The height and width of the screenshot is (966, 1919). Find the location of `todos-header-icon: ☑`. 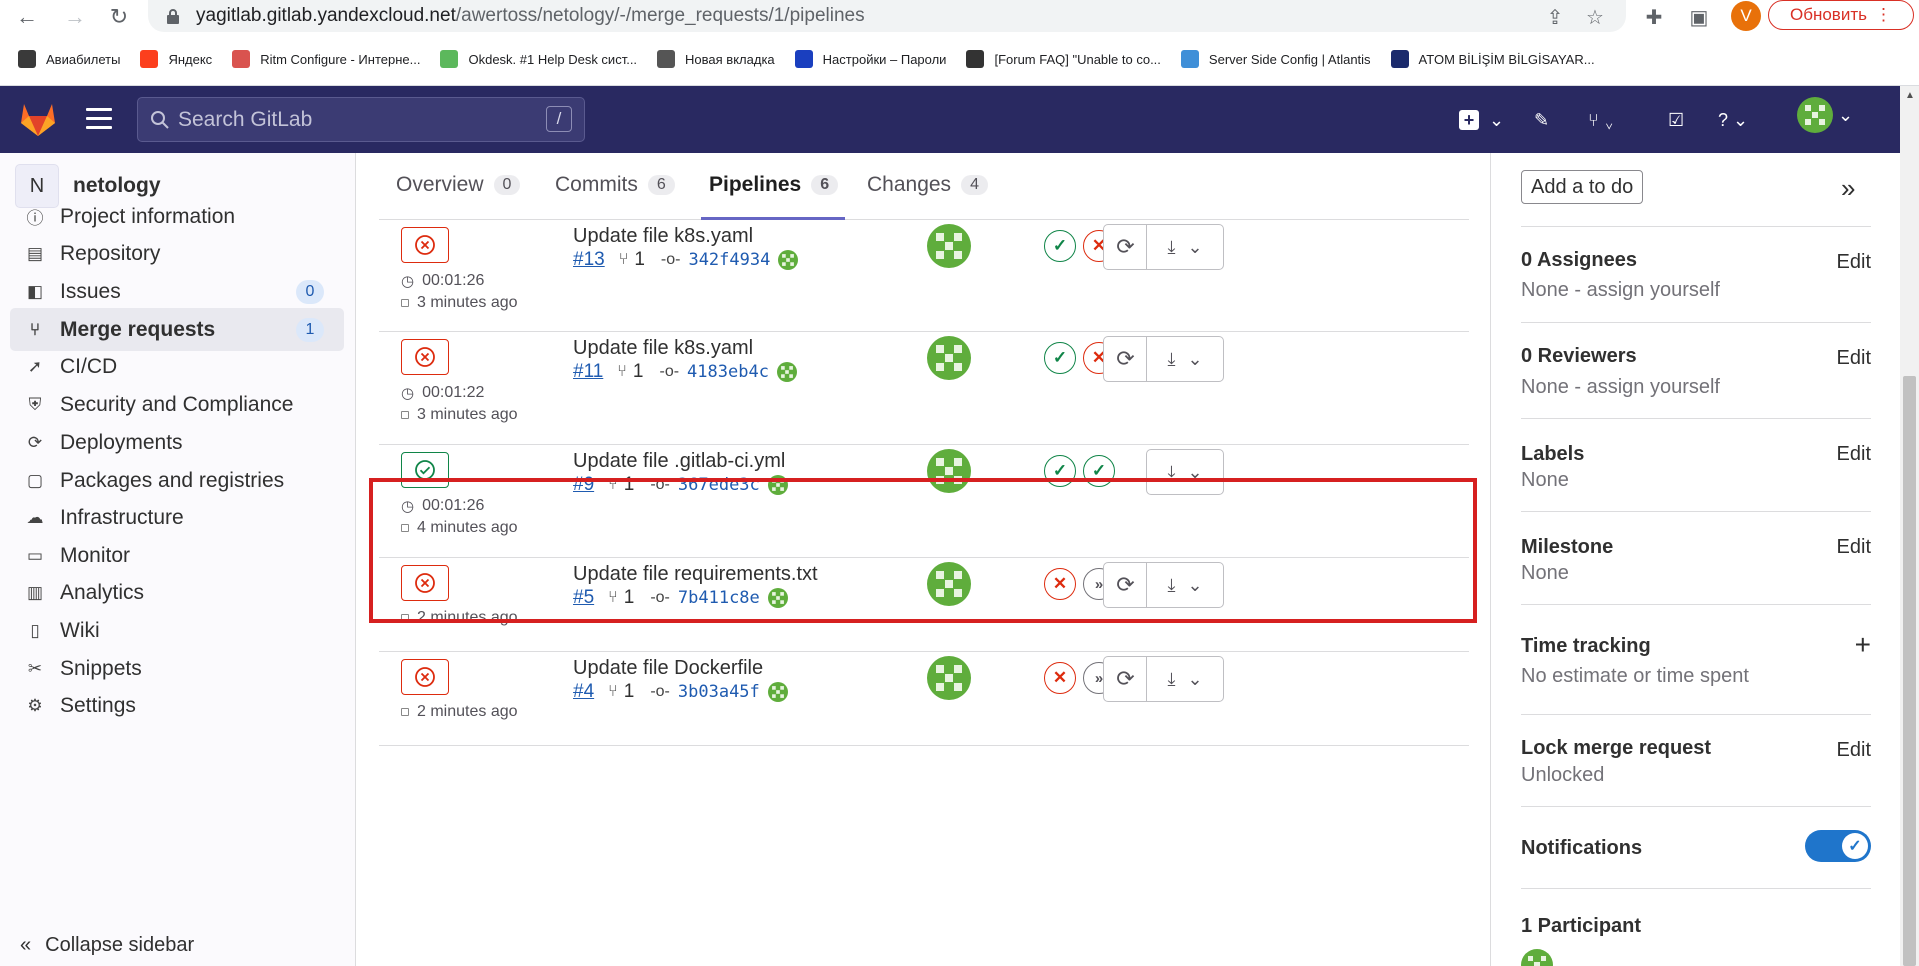

todos-header-icon: ☑ is located at coordinates (1676, 120).